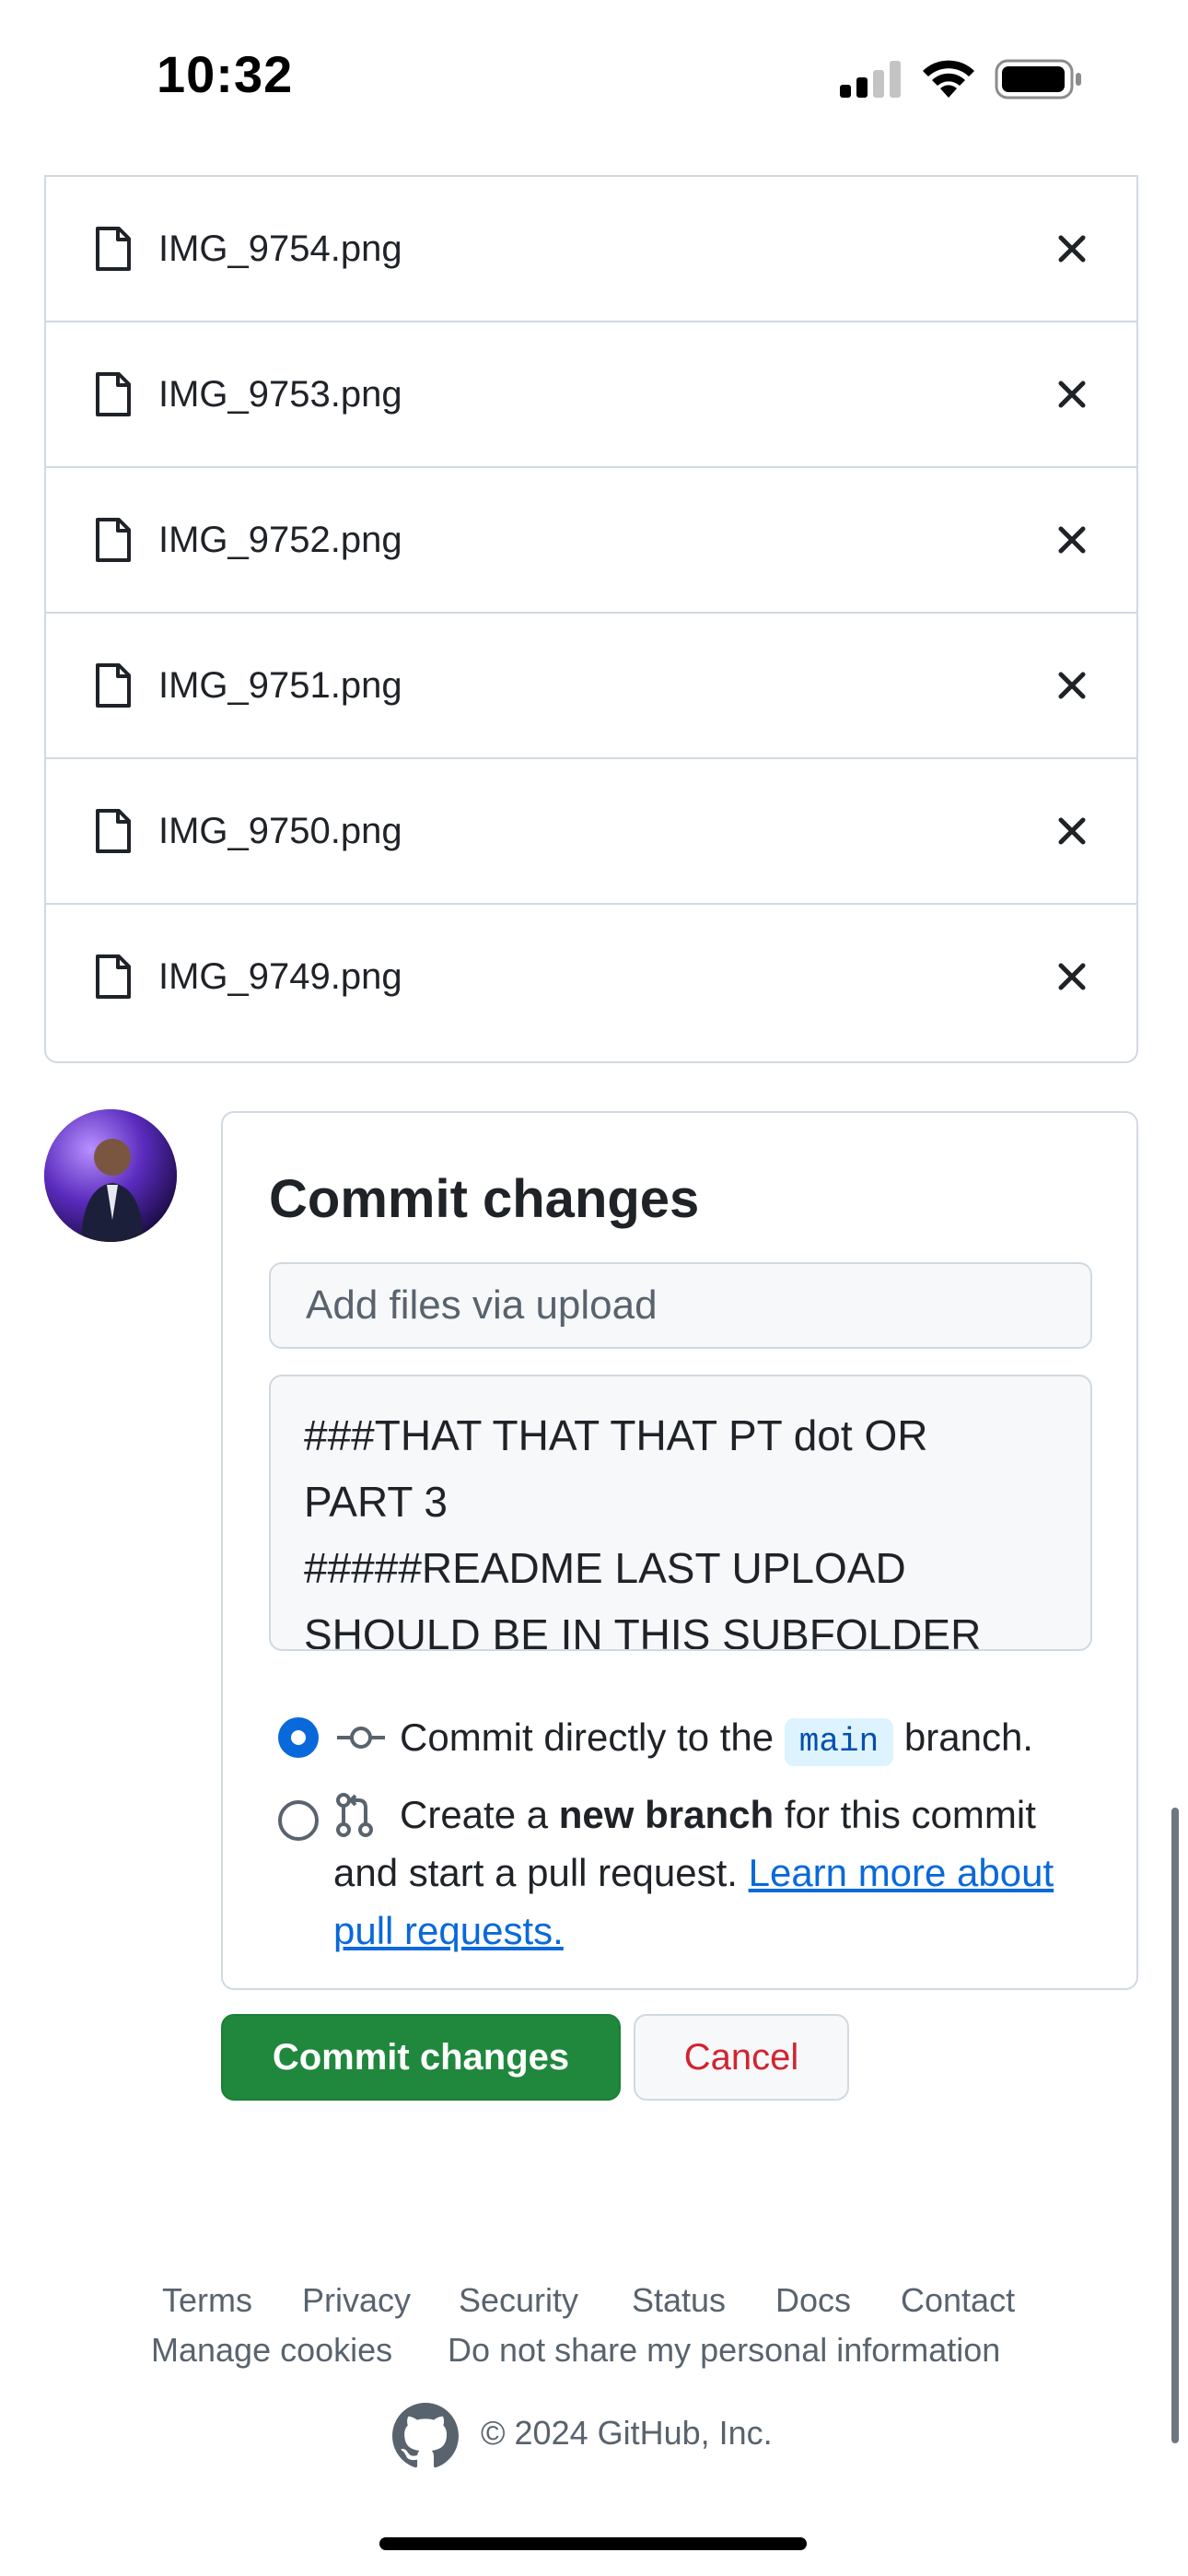 This screenshot has height=2576, width=1188. What do you see at coordinates (666, 1814) in the screenshot?
I see `option-new-branch-bold: new branch` at bounding box center [666, 1814].